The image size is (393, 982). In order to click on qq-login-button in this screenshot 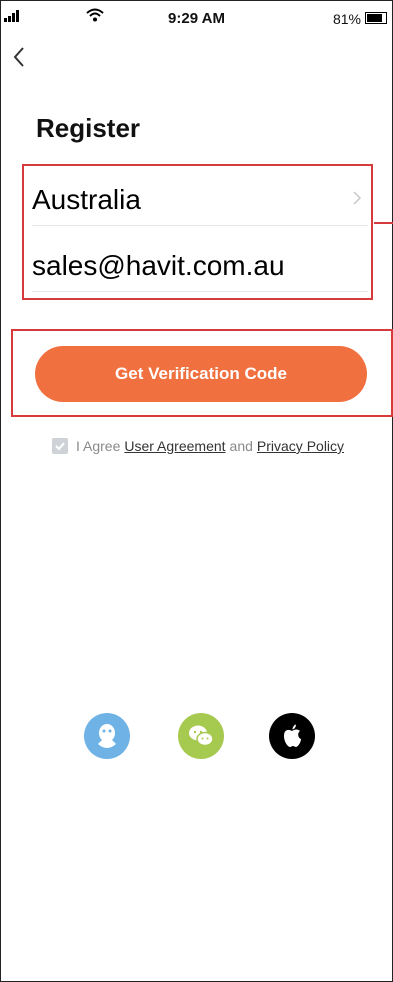, I will do `click(107, 736)`.